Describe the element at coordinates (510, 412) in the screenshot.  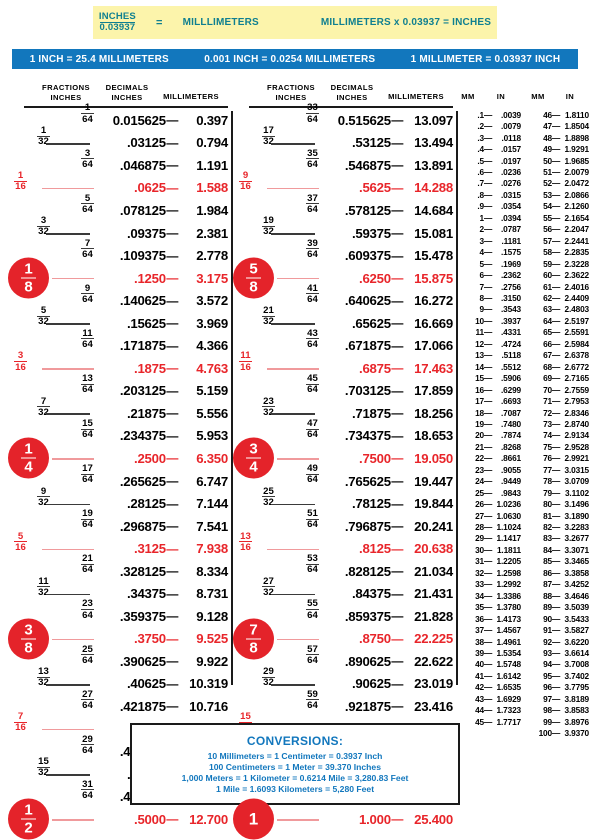
I see `reference-in-value: .7087` at that location.